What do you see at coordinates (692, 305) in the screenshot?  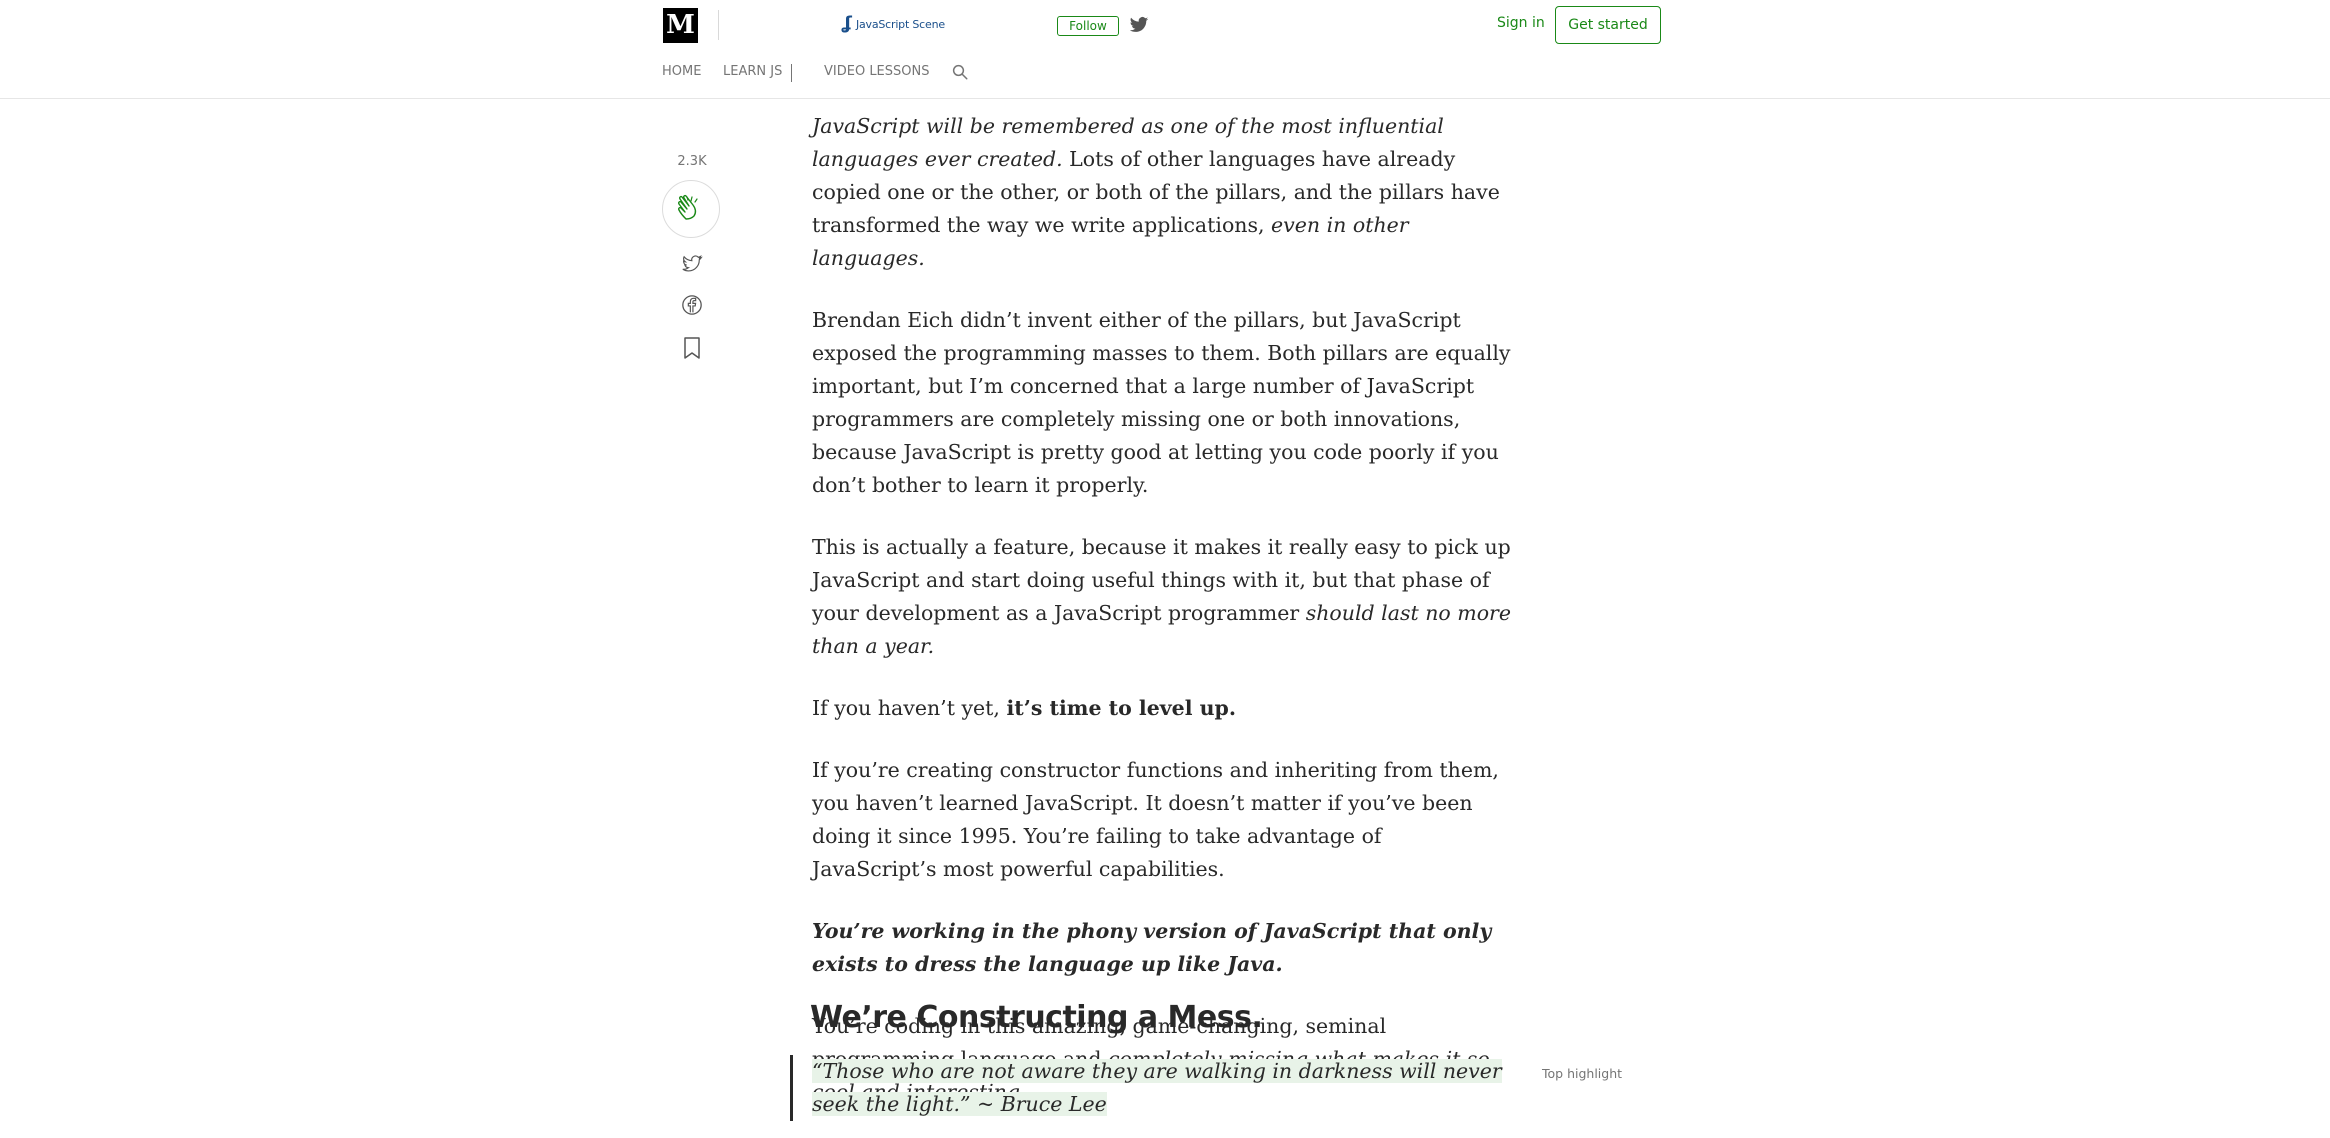 I see `facebook-share-icon` at bounding box center [692, 305].